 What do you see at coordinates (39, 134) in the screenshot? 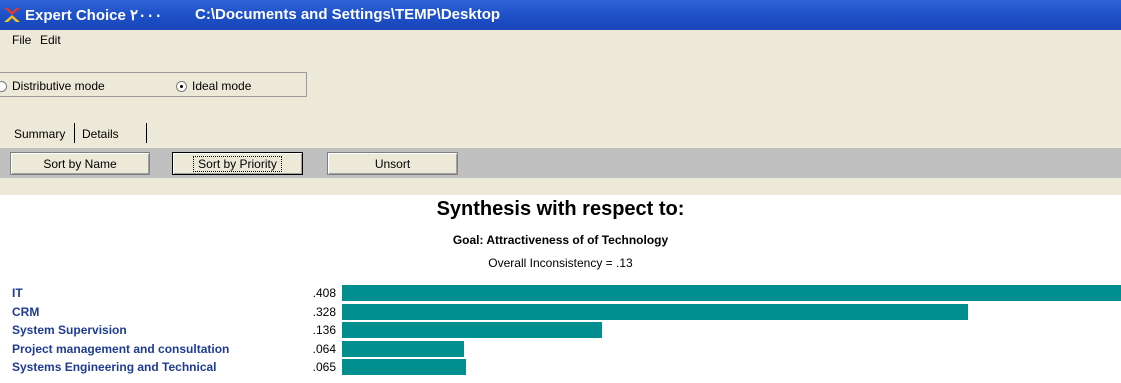
I see `tab-summary: Summary` at bounding box center [39, 134].